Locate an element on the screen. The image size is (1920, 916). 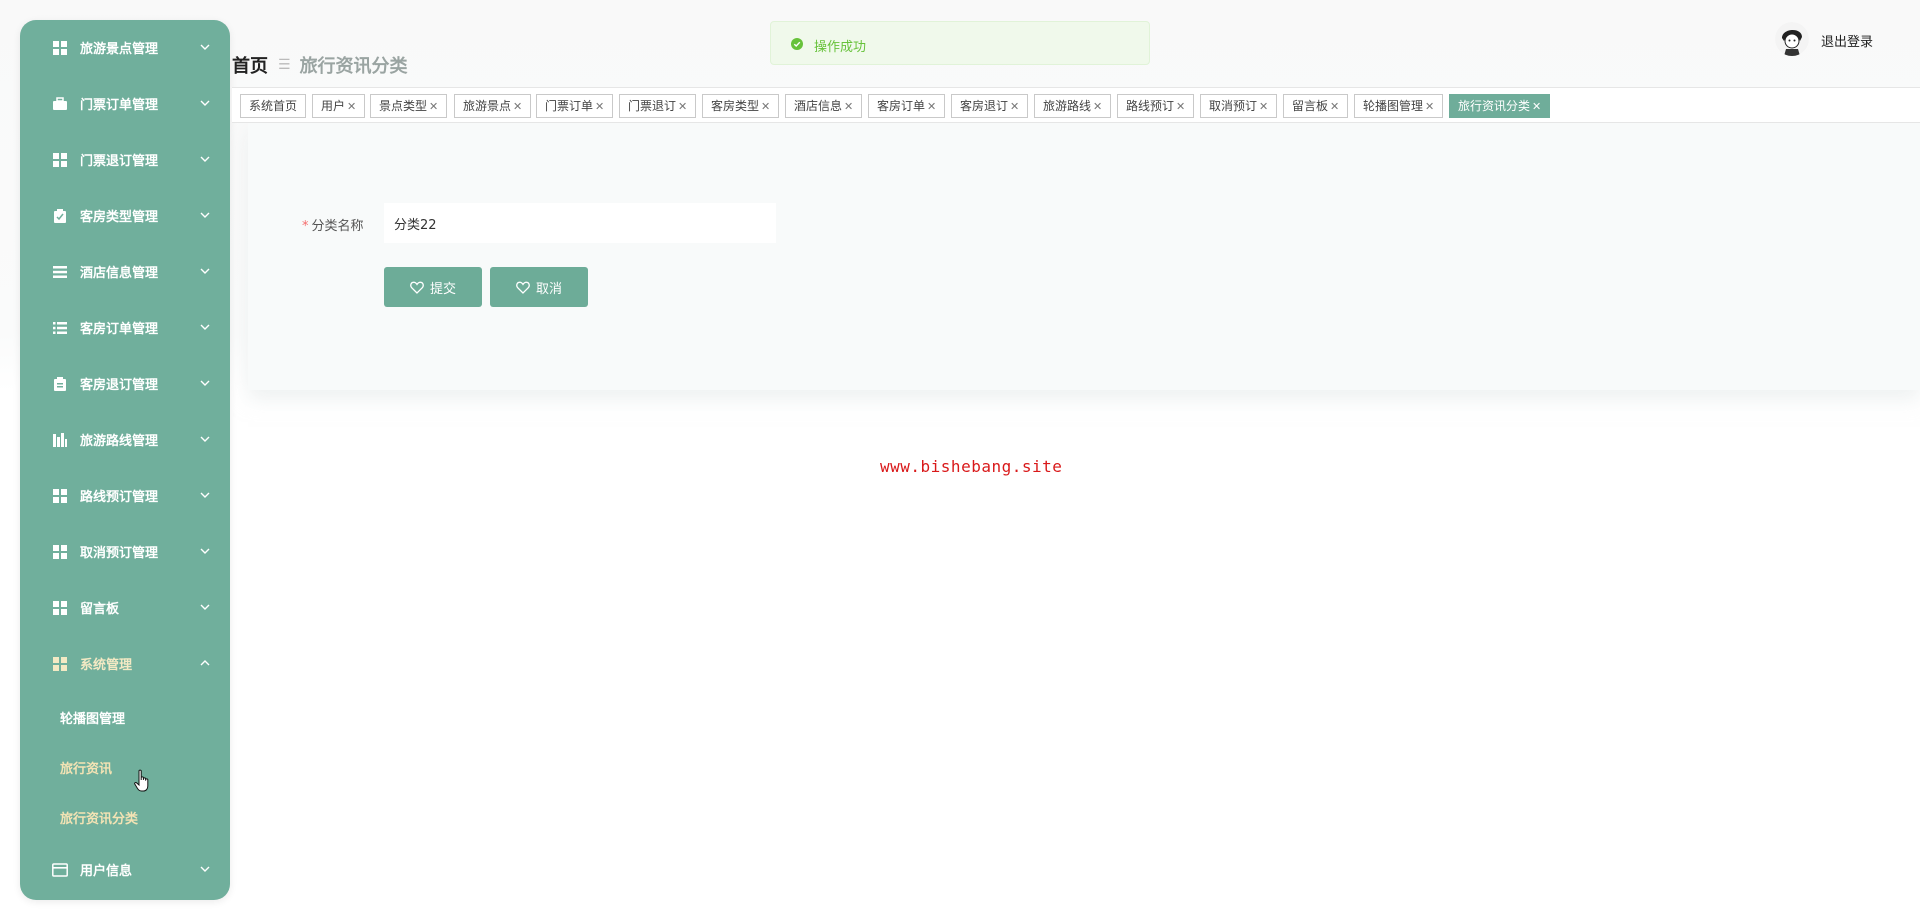
sidebar-item-label: 门票退订管理 is located at coordinates (119, 161).